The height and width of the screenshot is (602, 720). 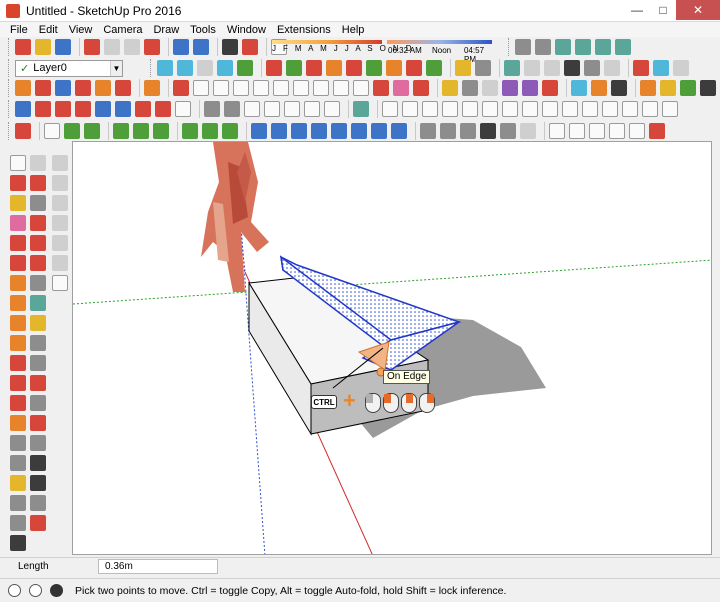 What do you see at coordinates (18, 423) in the screenshot?
I see `pie-tool-icon` at bounding box center [18, 423].